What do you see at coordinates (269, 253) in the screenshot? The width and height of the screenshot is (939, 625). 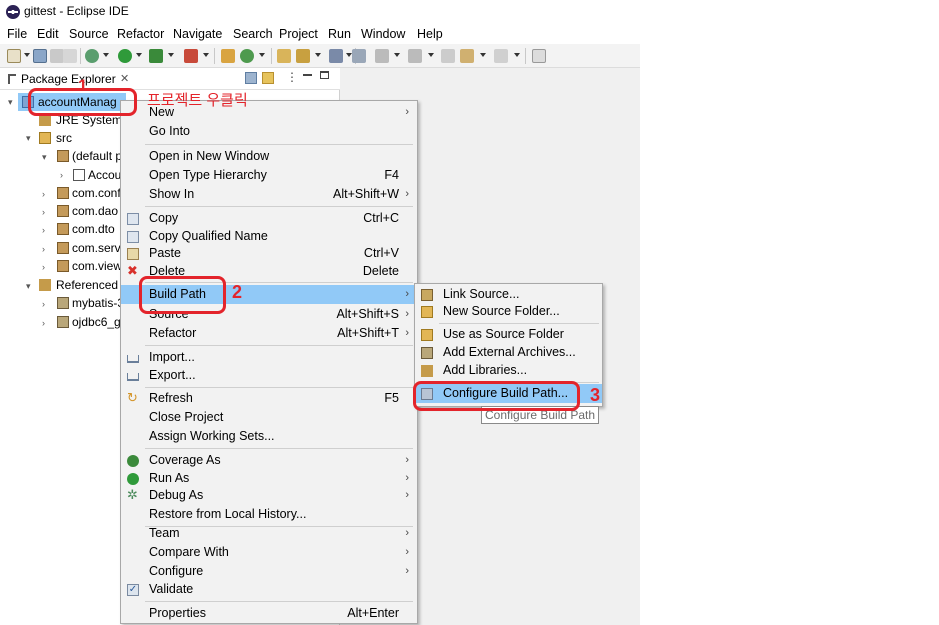 I see `menu-item-paste: Paste Ctrl+V` at bounding box center [269, 253].